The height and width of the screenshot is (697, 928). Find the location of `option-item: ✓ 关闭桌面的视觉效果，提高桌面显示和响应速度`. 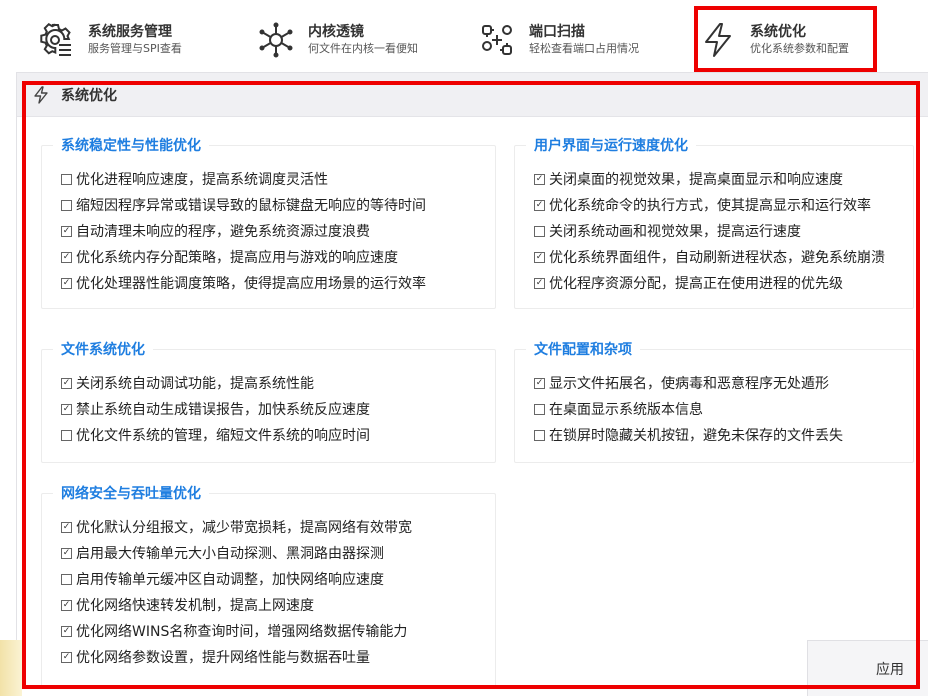

option-item: ✓ 关闭桌面的视觉效果，提高桌面显示和响应速度 is located at coordinates (688, 179).